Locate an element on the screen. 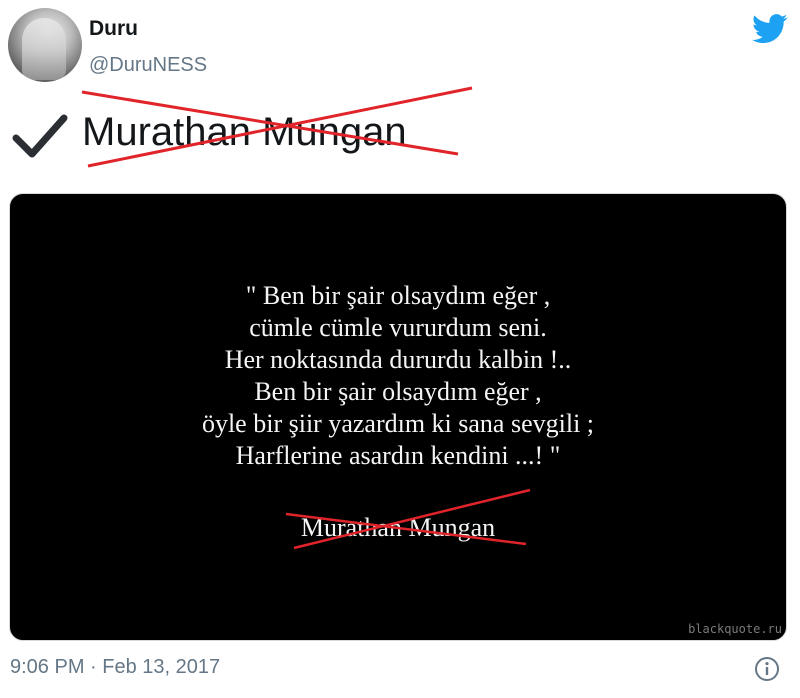  quote-line: Her noktasında dururdu kalbin !.. is located at coordinates (398, 359).